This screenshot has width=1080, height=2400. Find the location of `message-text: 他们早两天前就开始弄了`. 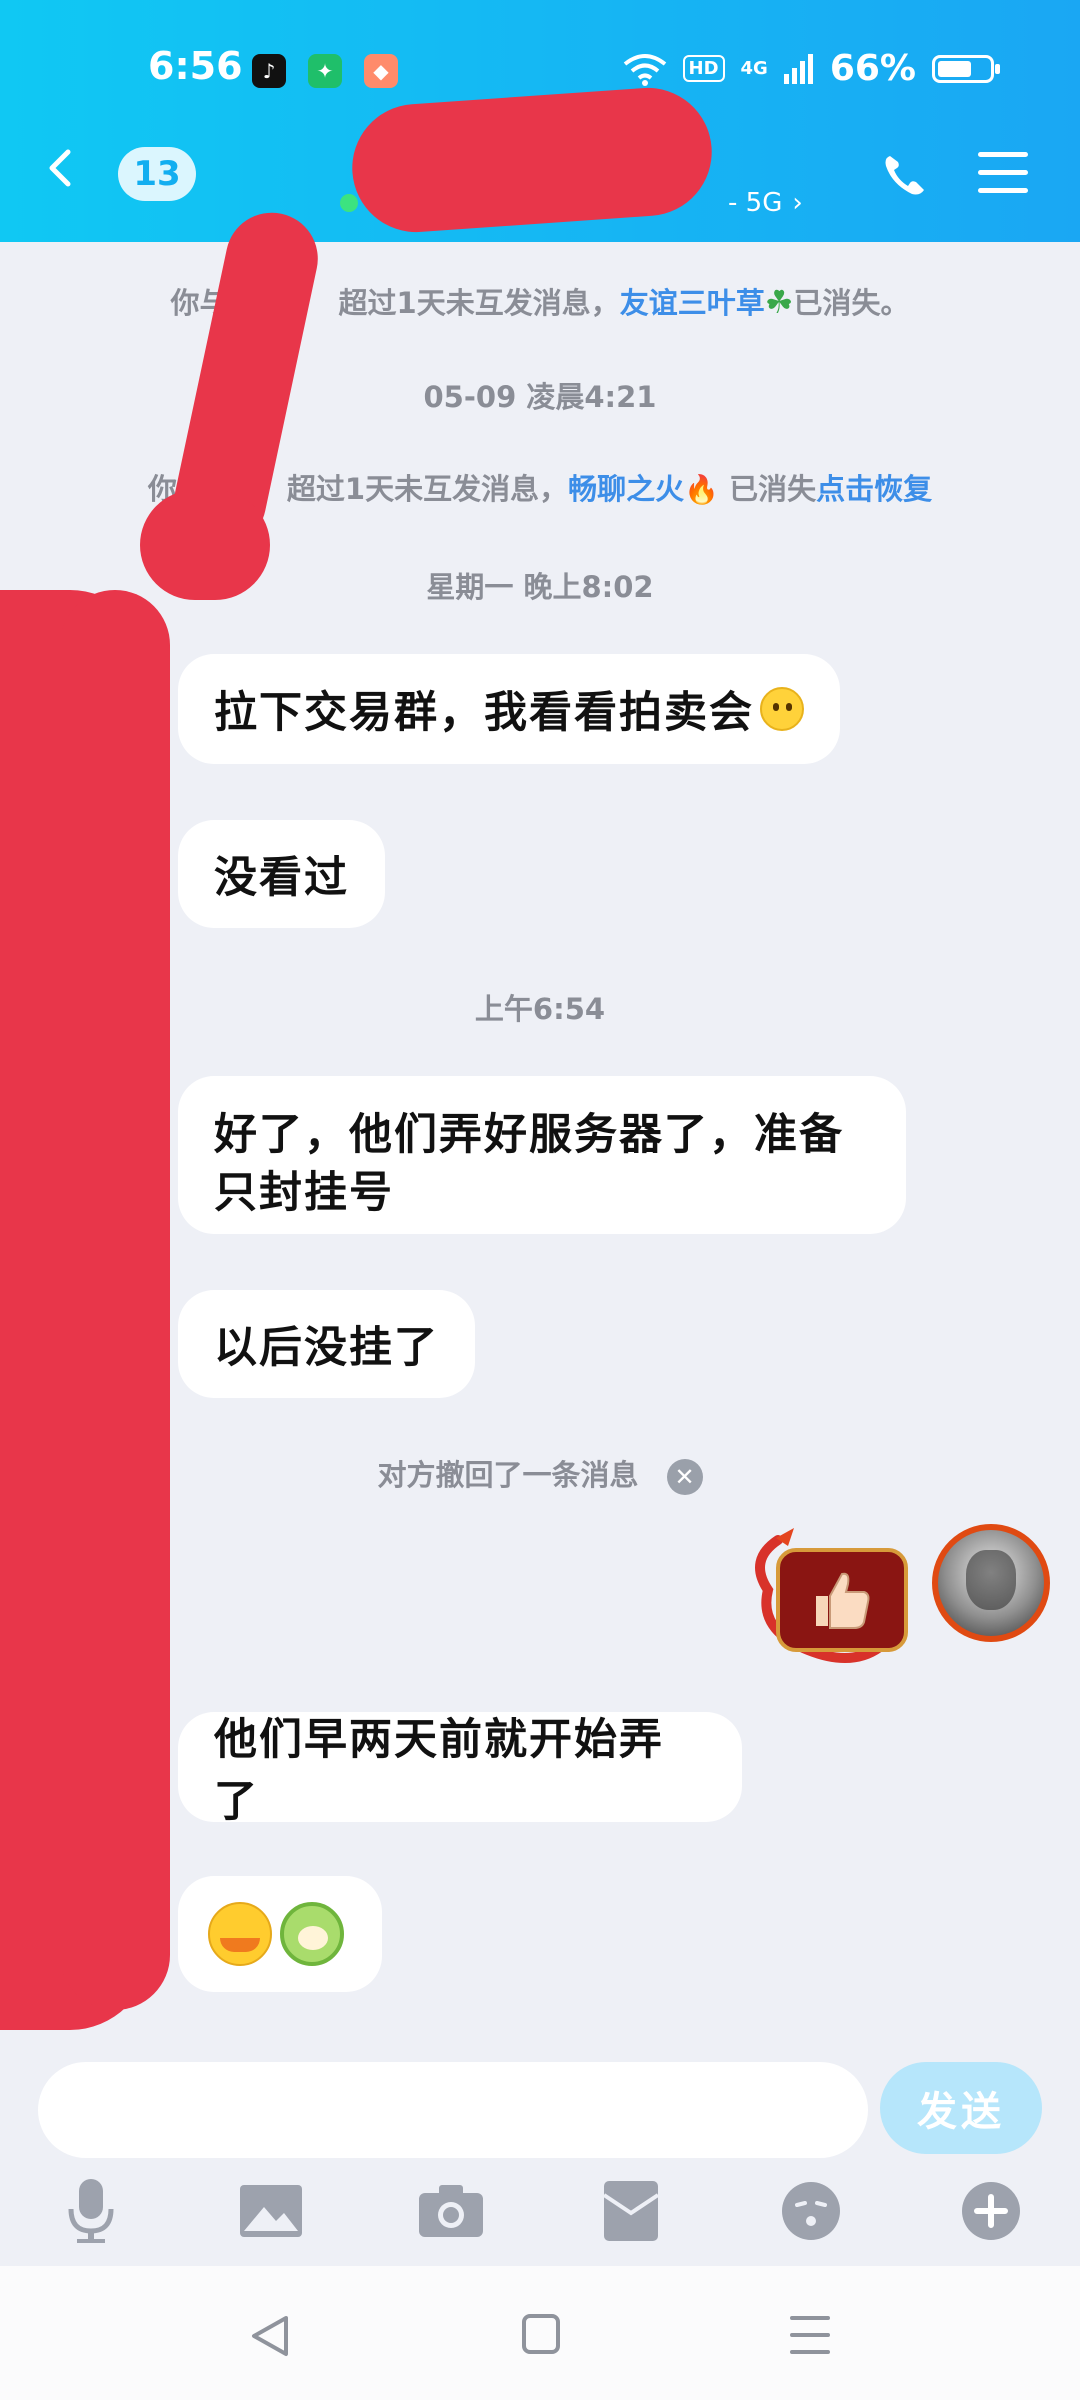

message-text: 他们早两天前就开始弄了 is located at coordinates (439, 1771).